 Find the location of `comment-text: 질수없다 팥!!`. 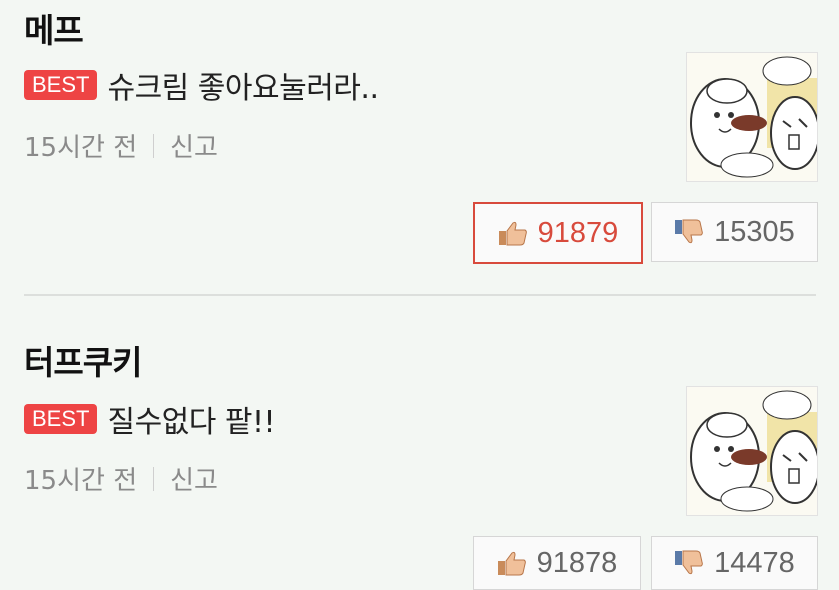

comment-text: 질수없다 팥!! is located at coordinates (191, 419).